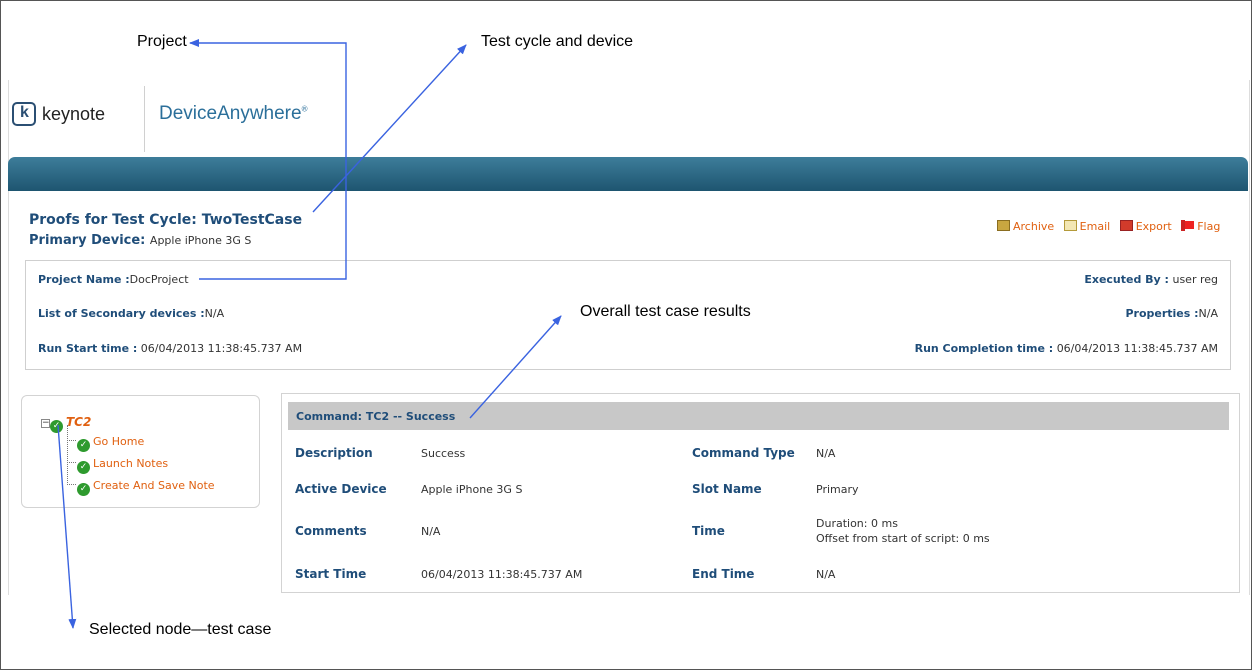  Describe the element at coordinates (515, 367) in the screenshot. I see `arrow-overall-results` at that location.